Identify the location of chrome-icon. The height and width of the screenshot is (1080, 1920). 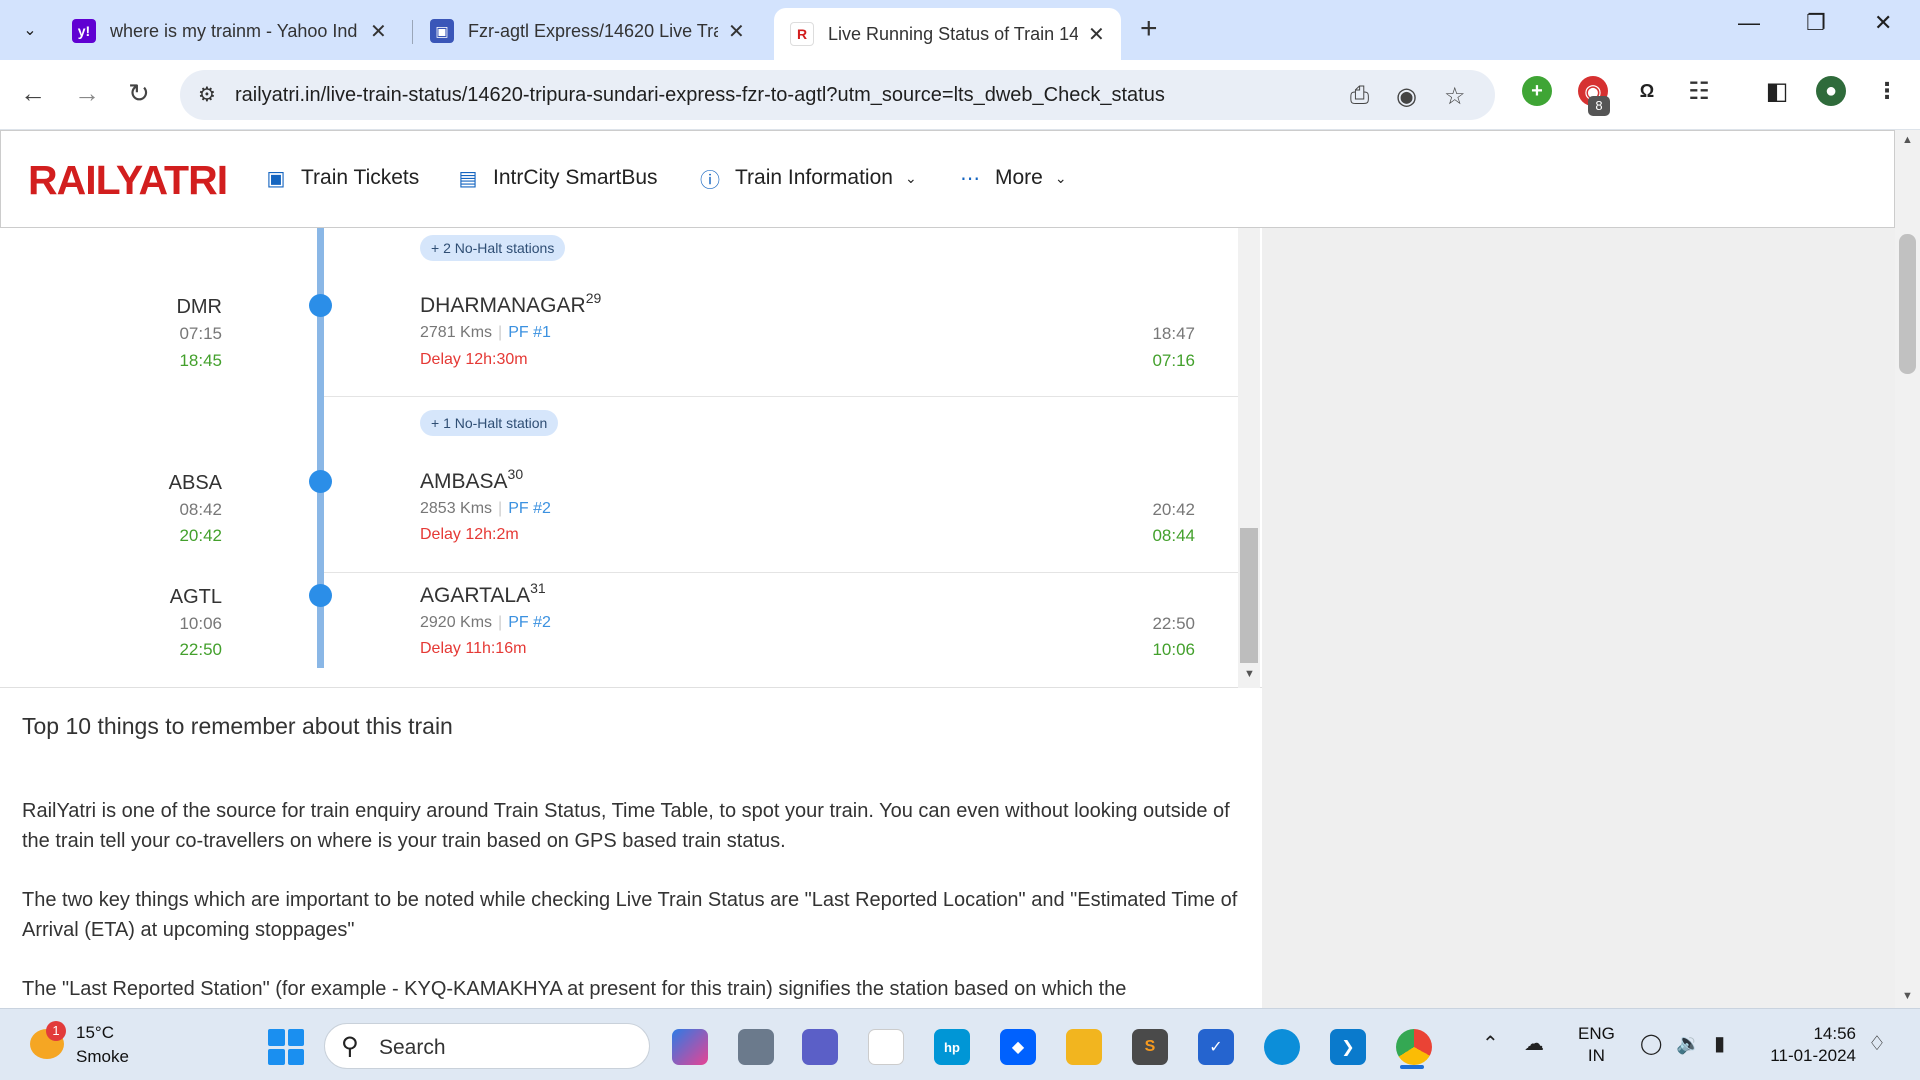
(1414, 1047).